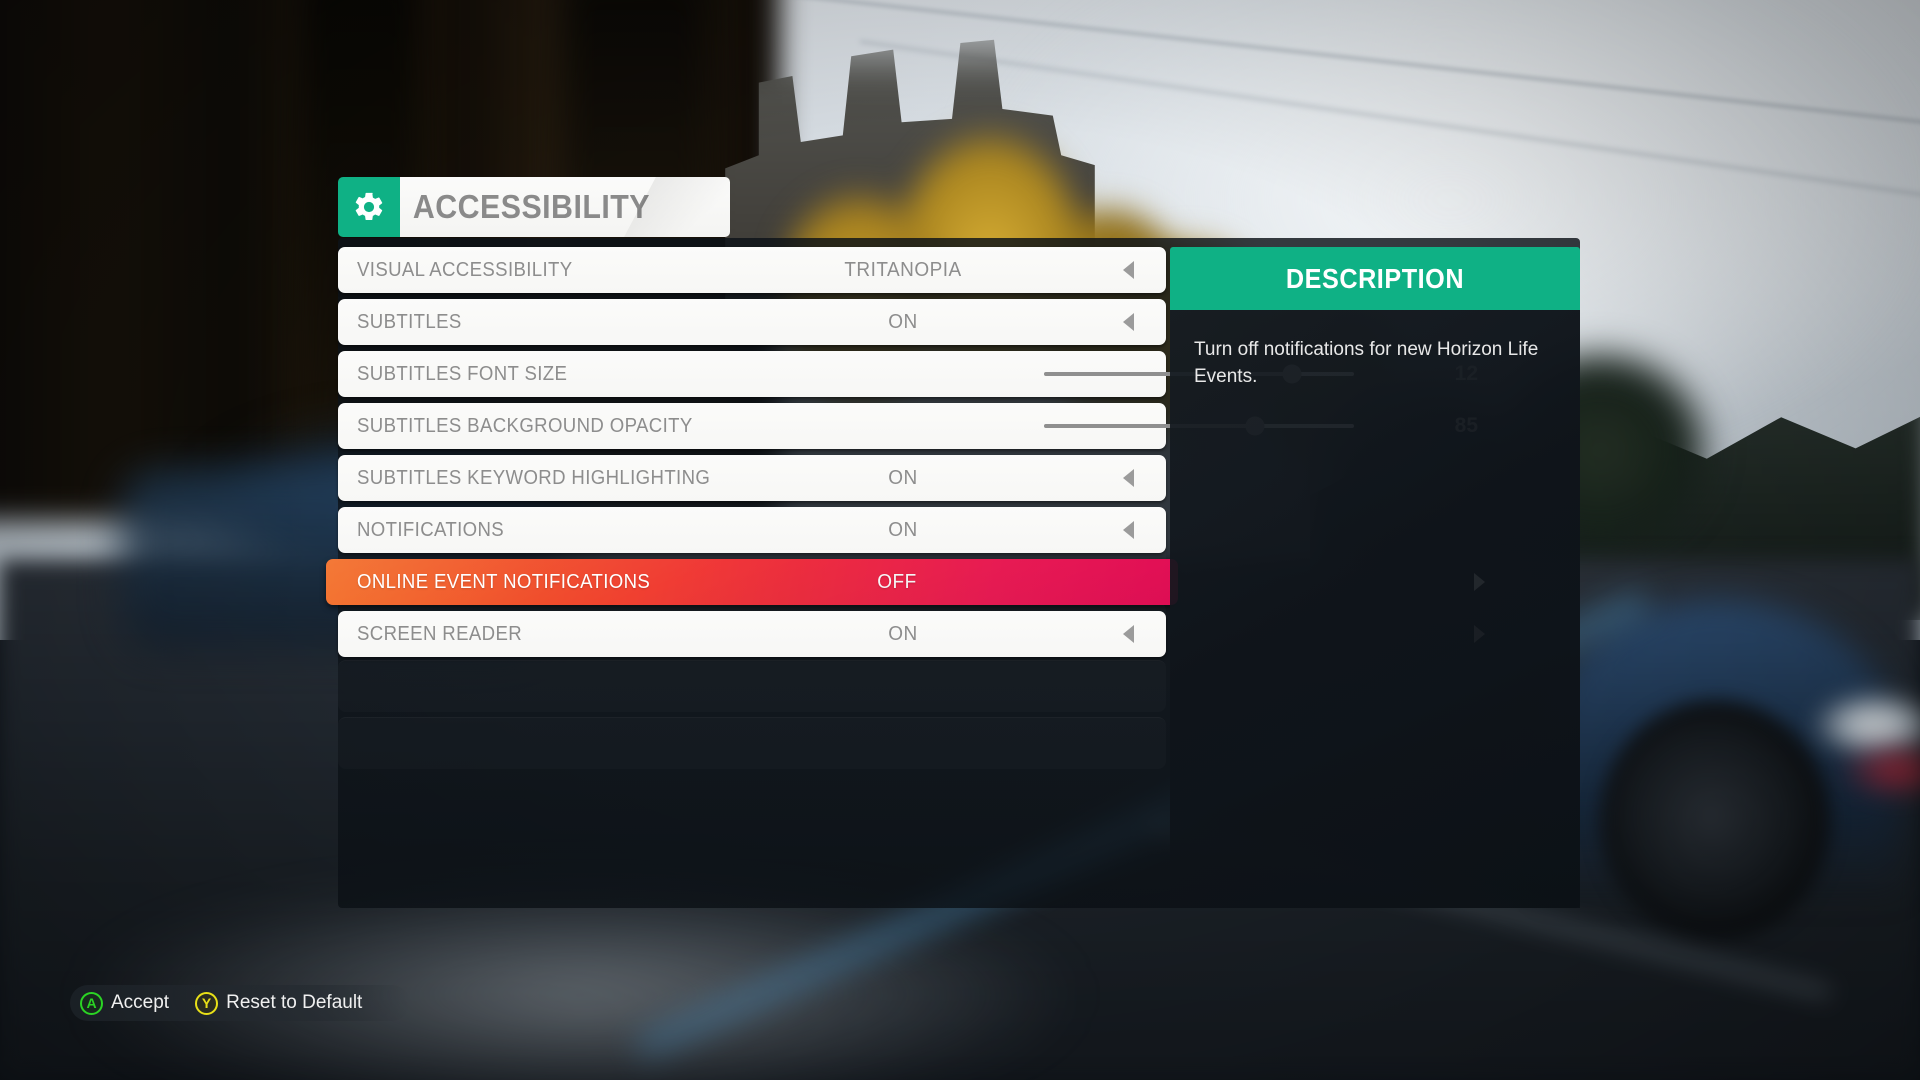 This screenshot has height=1080, width=1920. I want to click on setting-row: NOTIFICATIONS ON, so click(752, 530).